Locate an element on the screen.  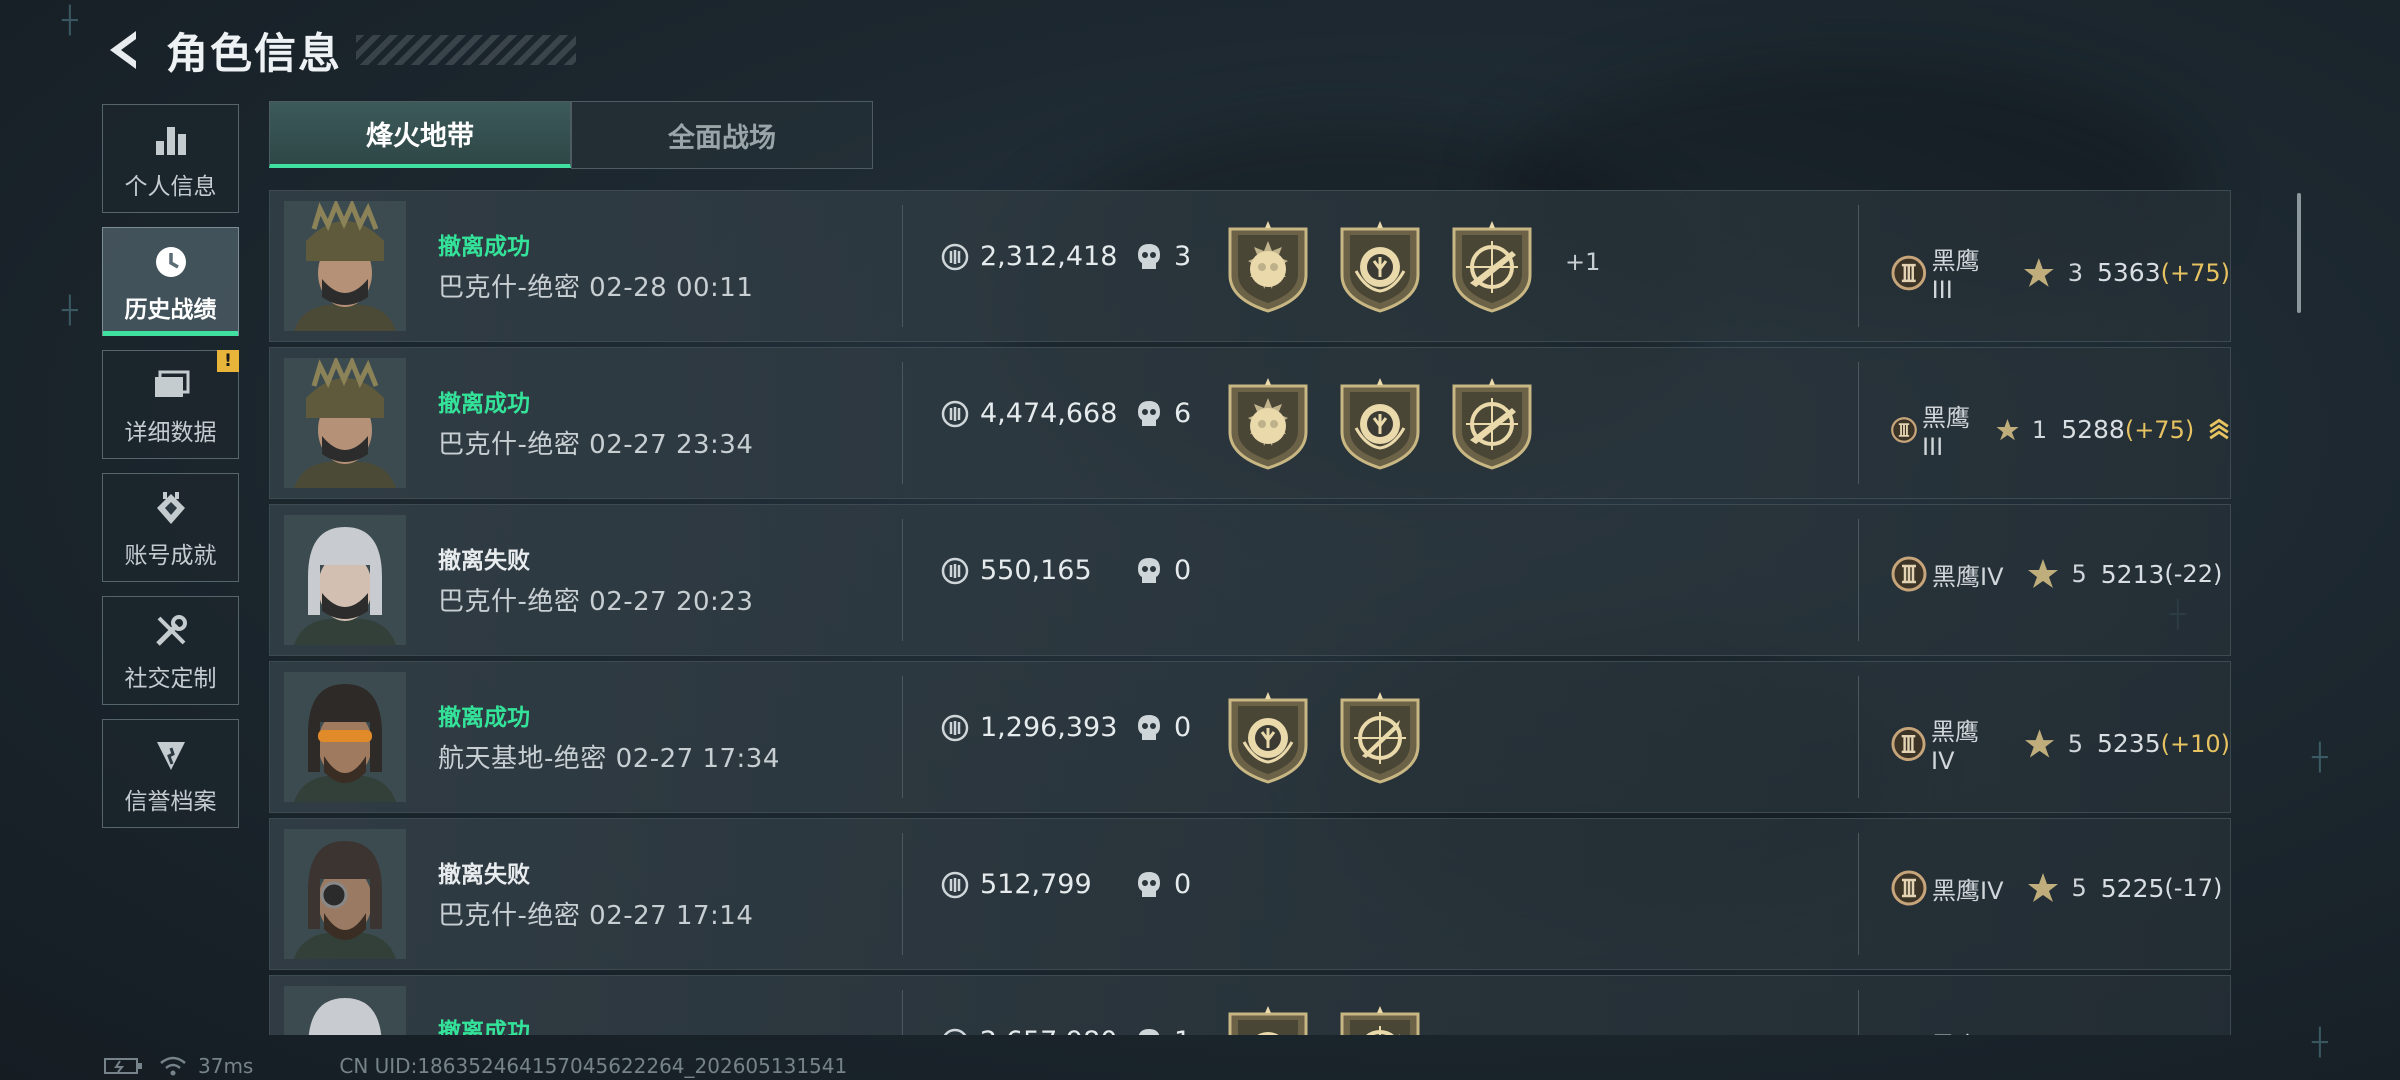
match-record-row: 撤离成功 2,657,980 1 黑鹰IV55242(+24) is located at coordinates (1250, 1005).